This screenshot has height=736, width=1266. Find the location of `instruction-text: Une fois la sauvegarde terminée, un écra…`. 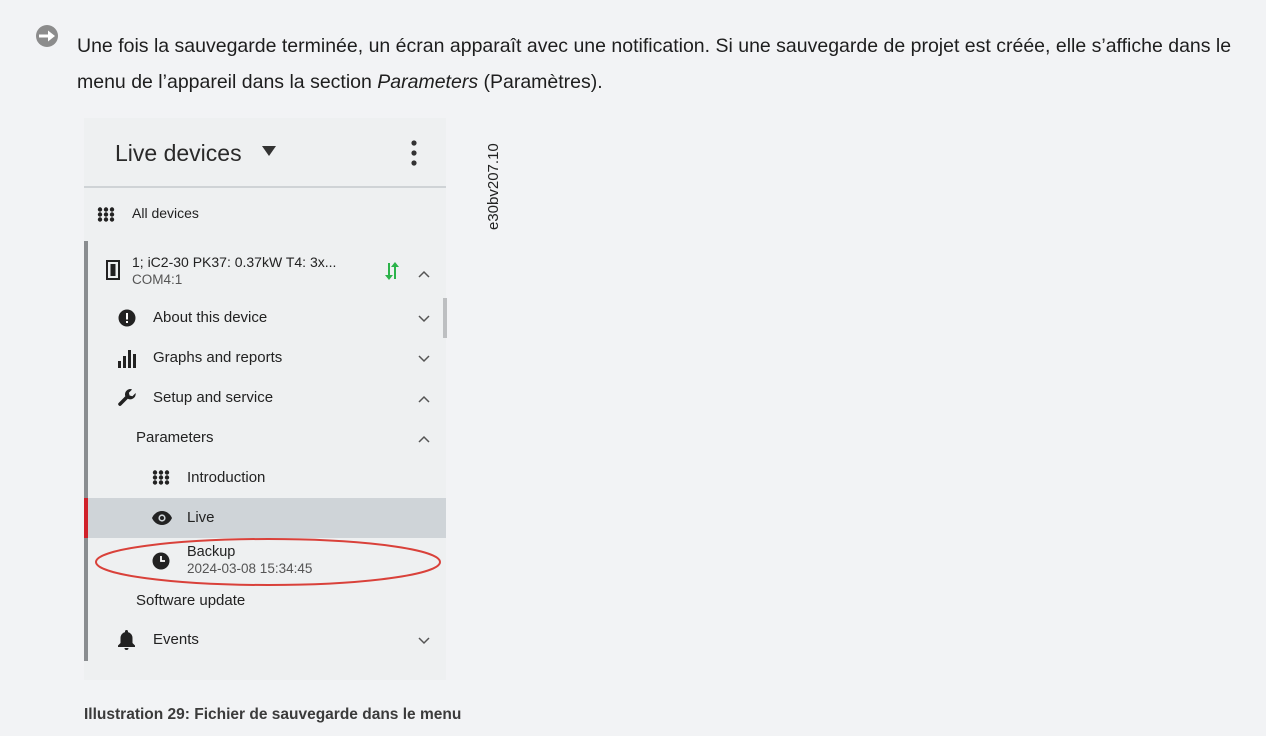

instruction-text: Une fois la sauvegarde terminée, un écra… is located at coordinates (654, 64).